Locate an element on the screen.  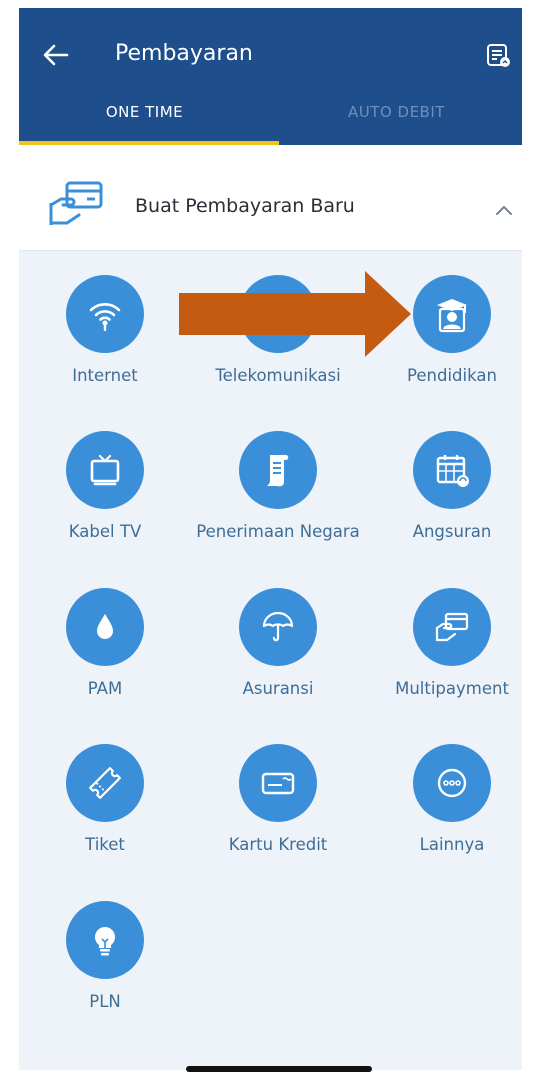
tab-bar: ONE TIME AUTO DEBIT is located at coordinates (270, 122).